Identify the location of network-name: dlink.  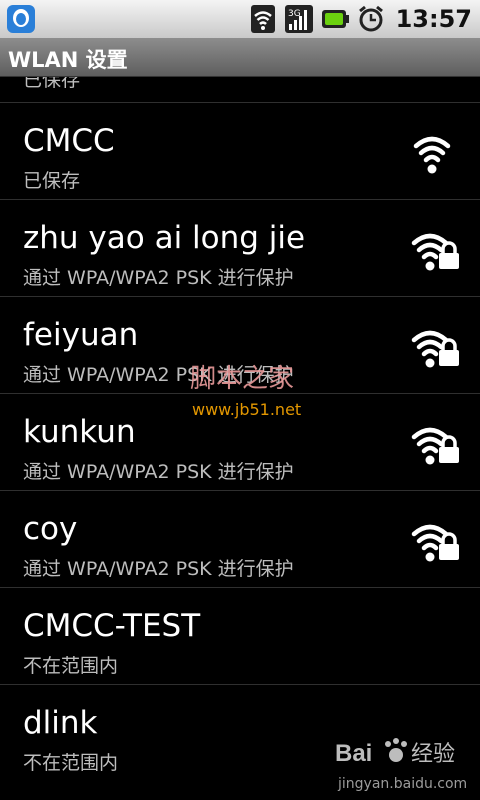
(60, 723).